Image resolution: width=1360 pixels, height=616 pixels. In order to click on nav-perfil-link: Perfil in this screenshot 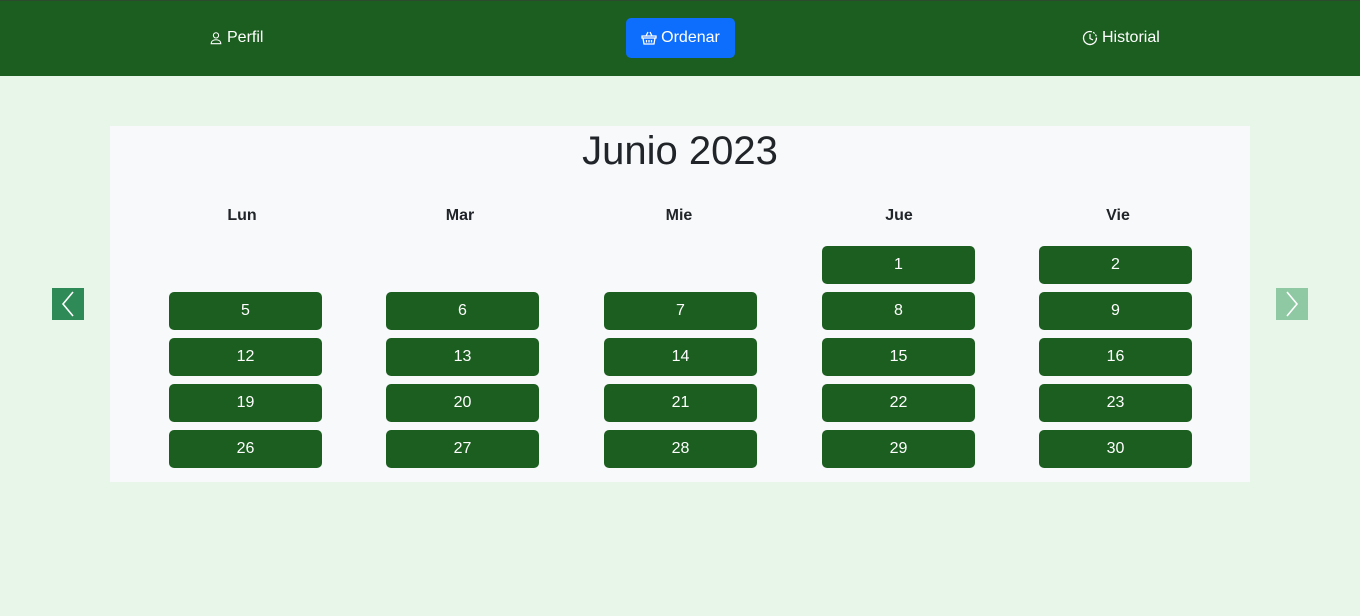, I will do `click(236, 38)`.